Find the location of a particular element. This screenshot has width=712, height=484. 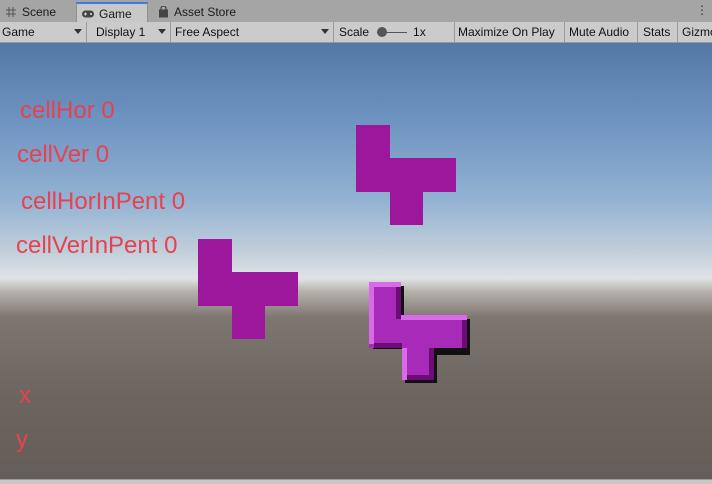

scale-control: Scale 1x is located at coordinates (394, 32).